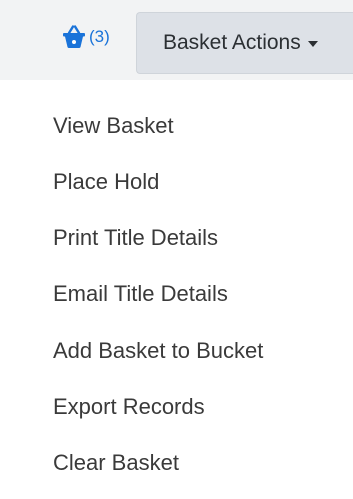 This screenshot has width=353, height=499. What do you see at coordinates (312, 44) in the screenshot?
I see `caret-down-icon` at bounding box center [312, 44].